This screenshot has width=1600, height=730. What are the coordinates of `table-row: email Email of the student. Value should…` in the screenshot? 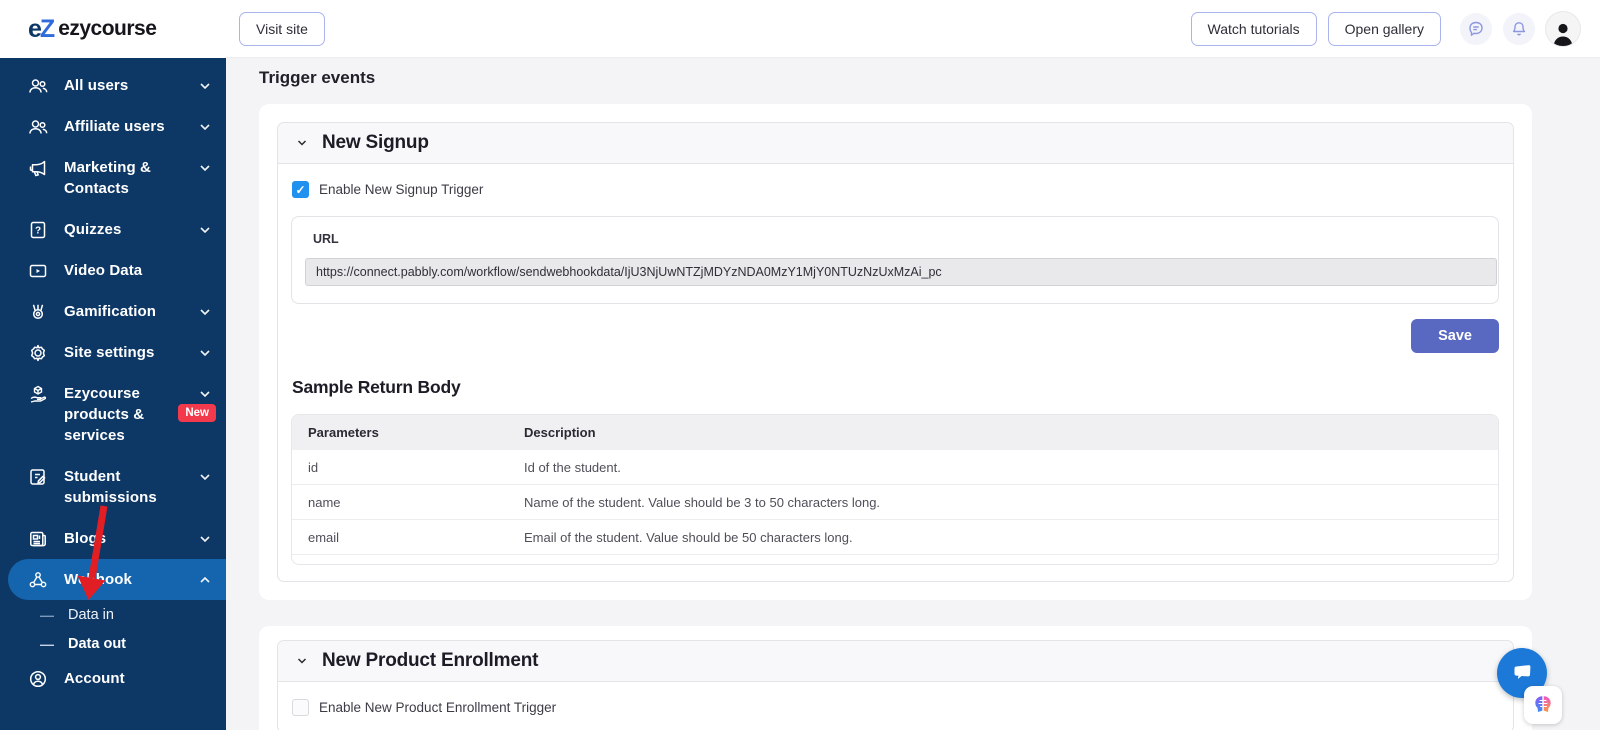 It's located at (895, 537).